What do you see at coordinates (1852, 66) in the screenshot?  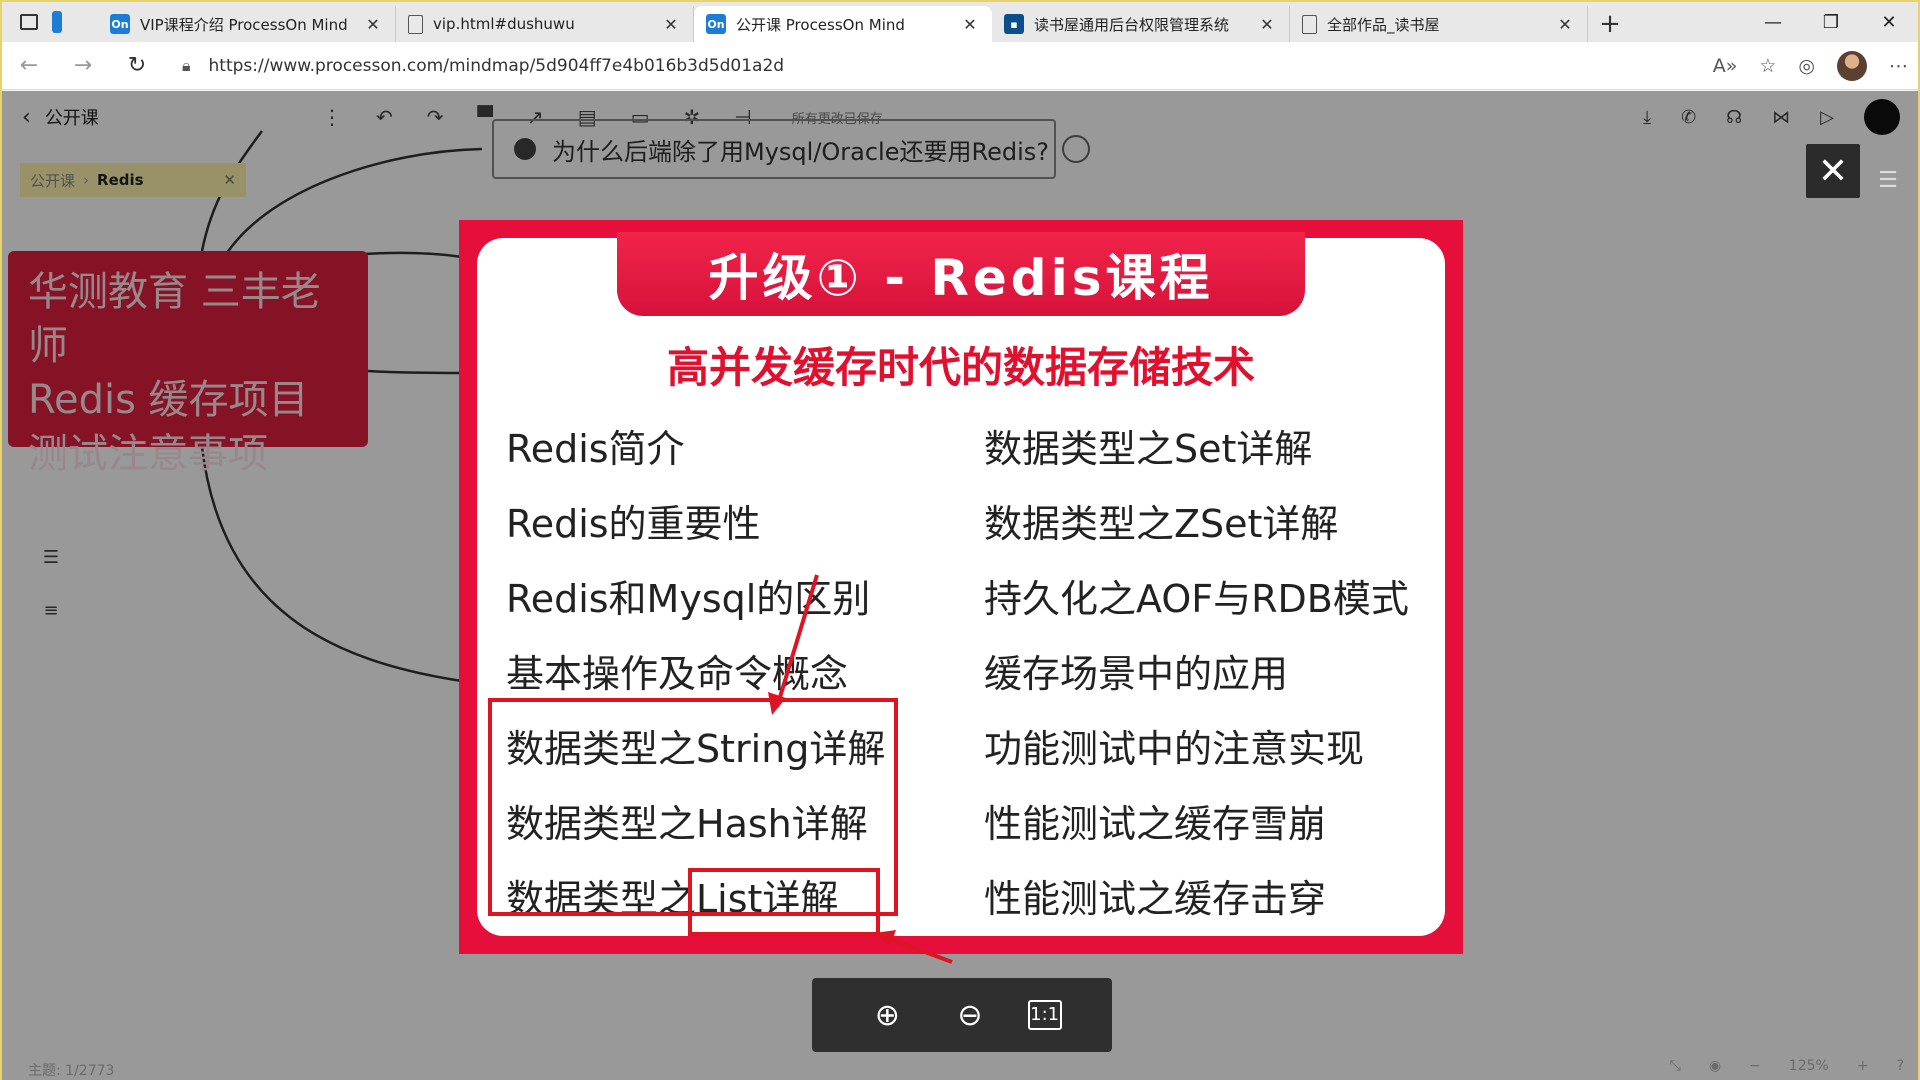 I see `profile-avatar` at bounding box center [1852, 66].